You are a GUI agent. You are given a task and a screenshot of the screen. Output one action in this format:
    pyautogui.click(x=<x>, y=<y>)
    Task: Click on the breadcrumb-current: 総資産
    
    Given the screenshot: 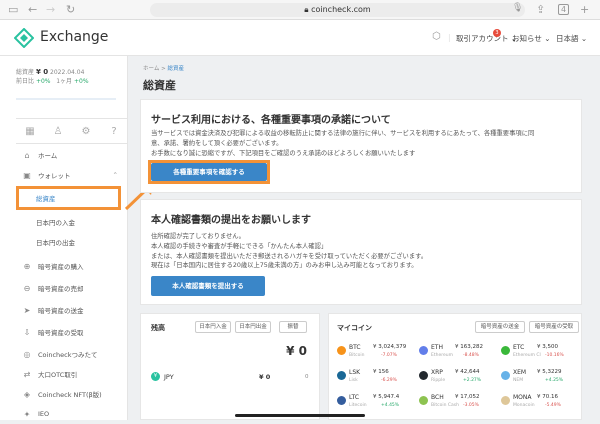 What is the action you would take?
    pyautogui.click(x=175, y=69)
    